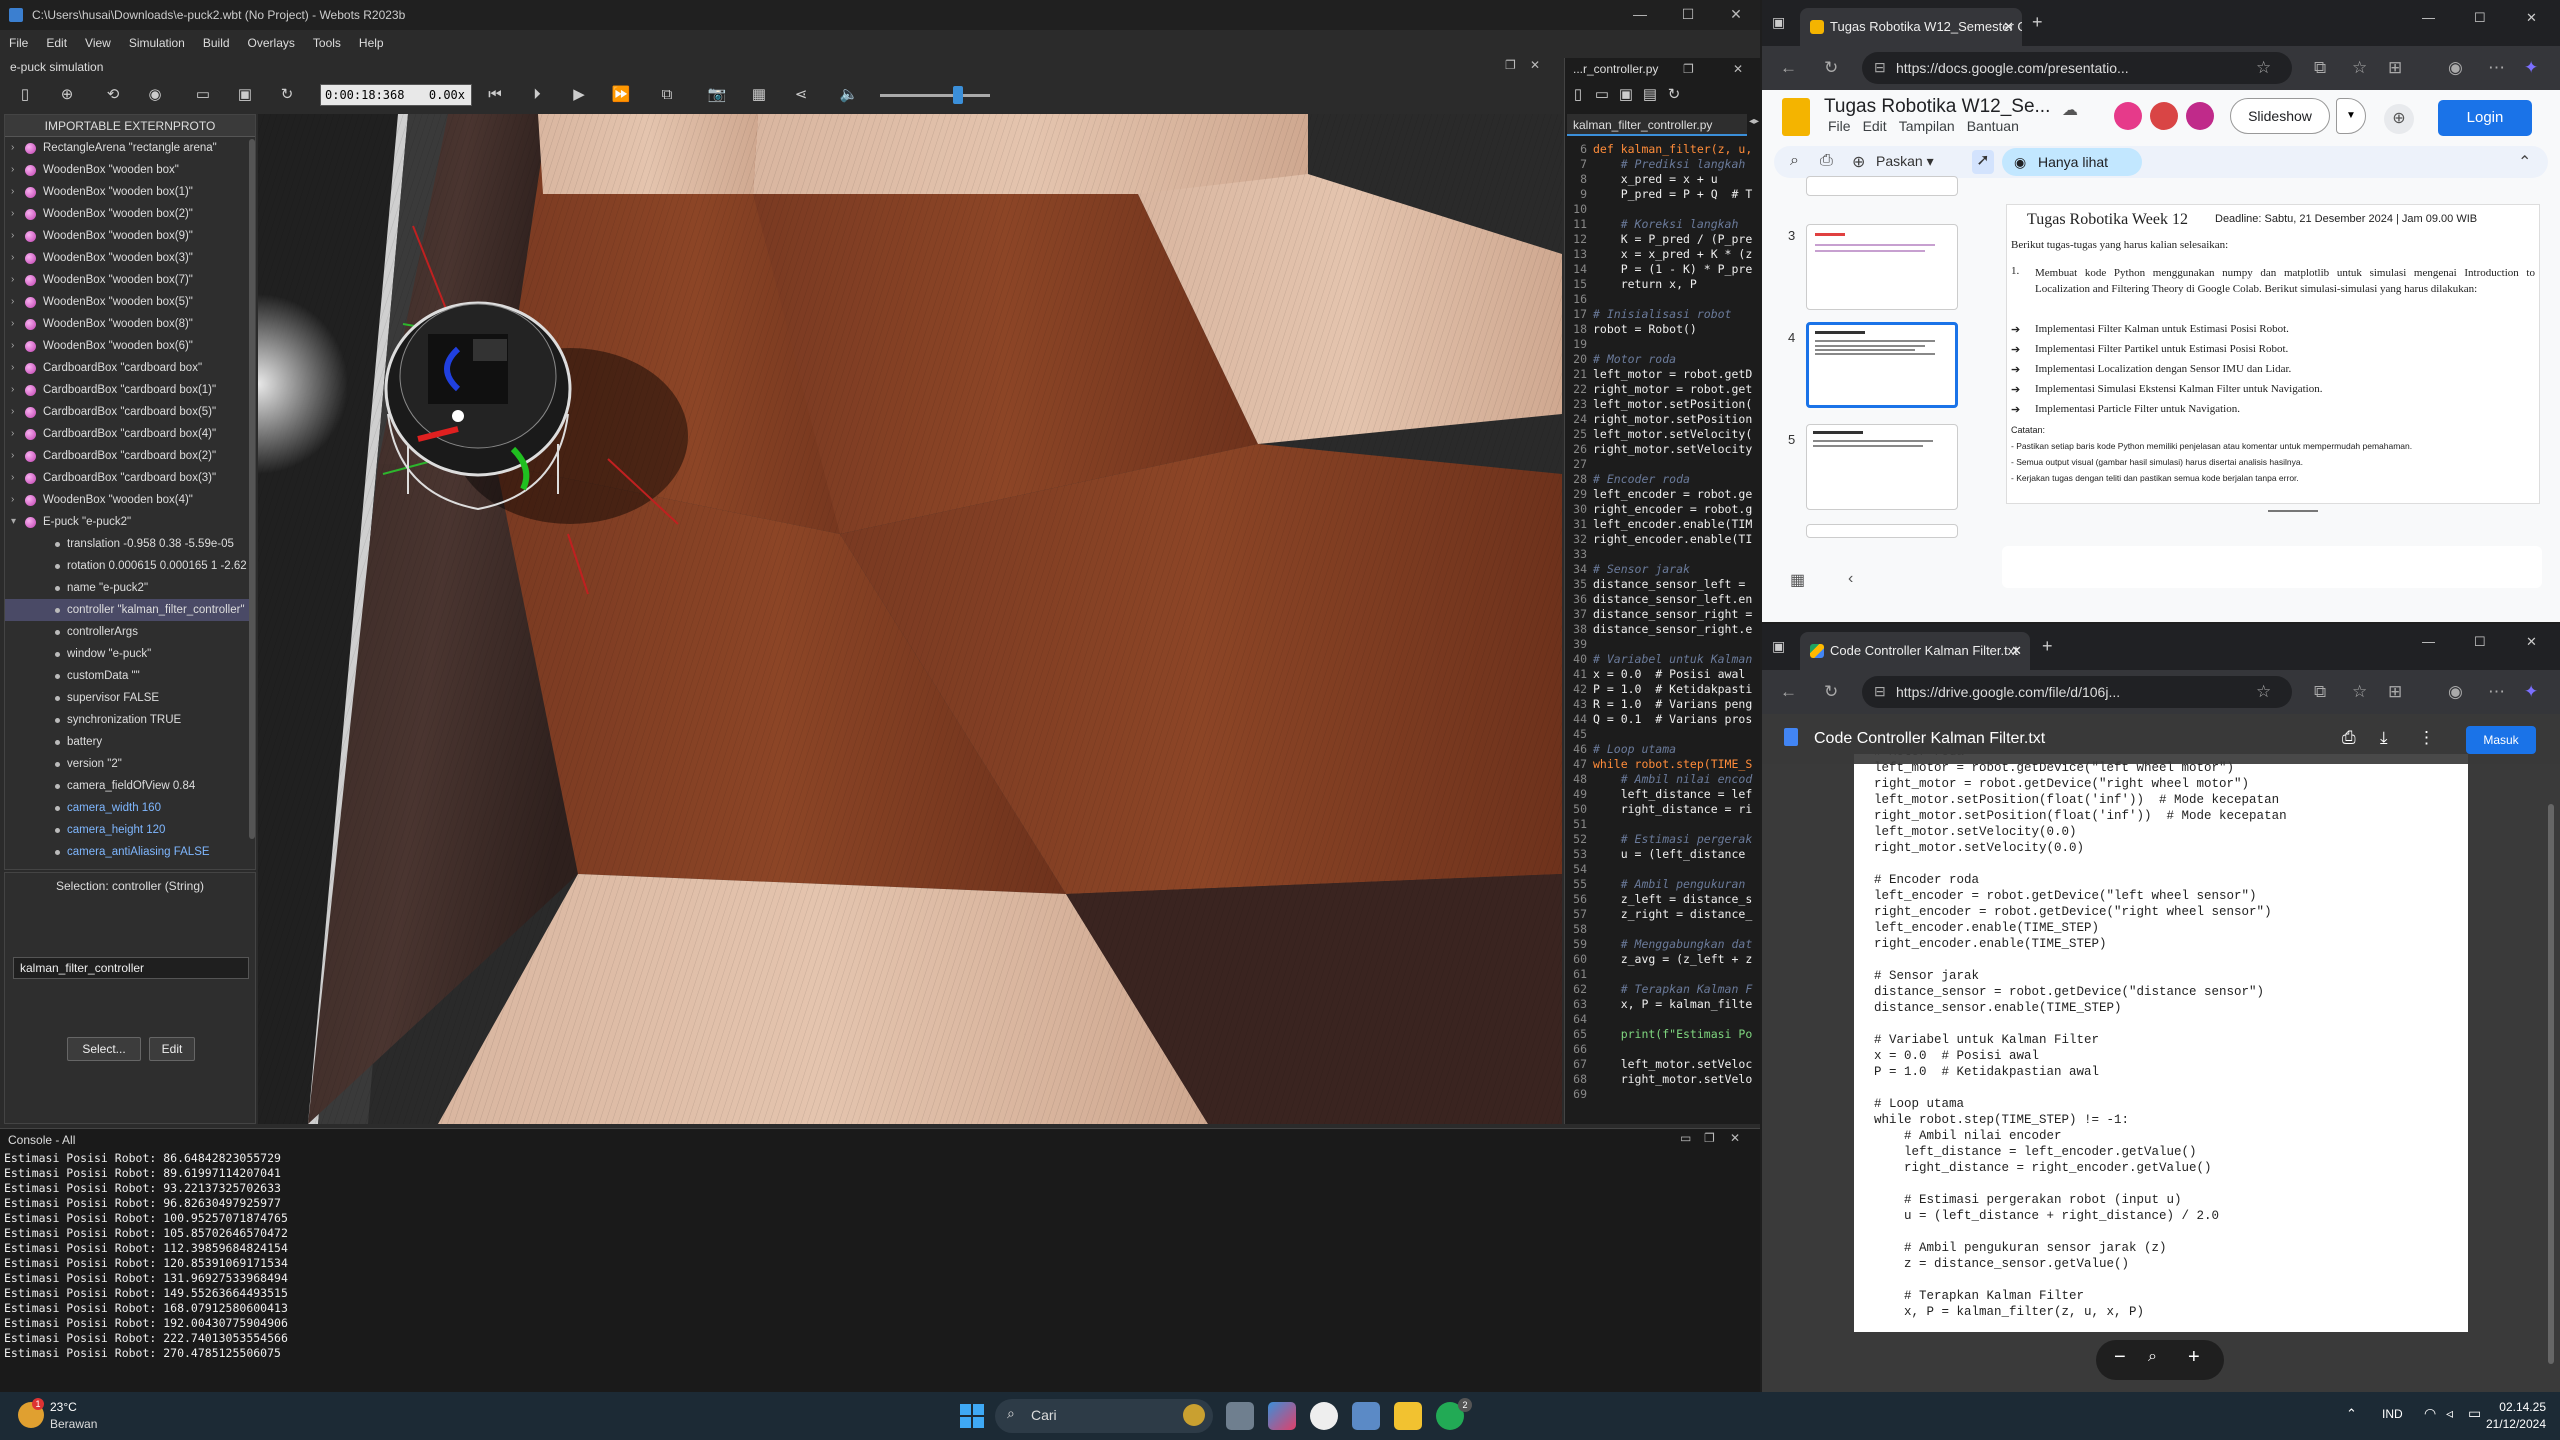 This screenshot has height=1440, width=2560. What do you see at coordinates (371, 43) in the screenshot?
I see `menu-help: Help` at bounding box center [371, 43].